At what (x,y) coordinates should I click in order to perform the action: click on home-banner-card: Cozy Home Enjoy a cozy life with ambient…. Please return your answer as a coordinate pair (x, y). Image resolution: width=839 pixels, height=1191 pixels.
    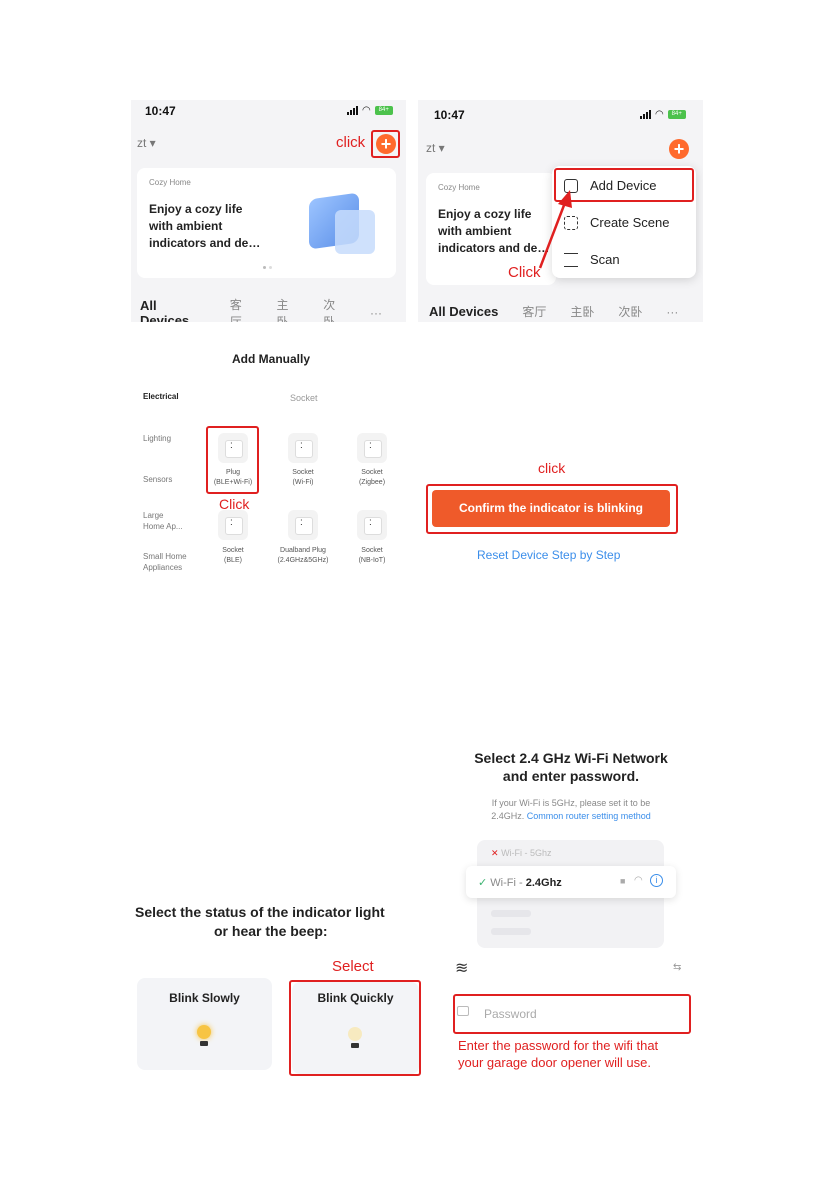
    Looking at the image, I should click on (266, 223).